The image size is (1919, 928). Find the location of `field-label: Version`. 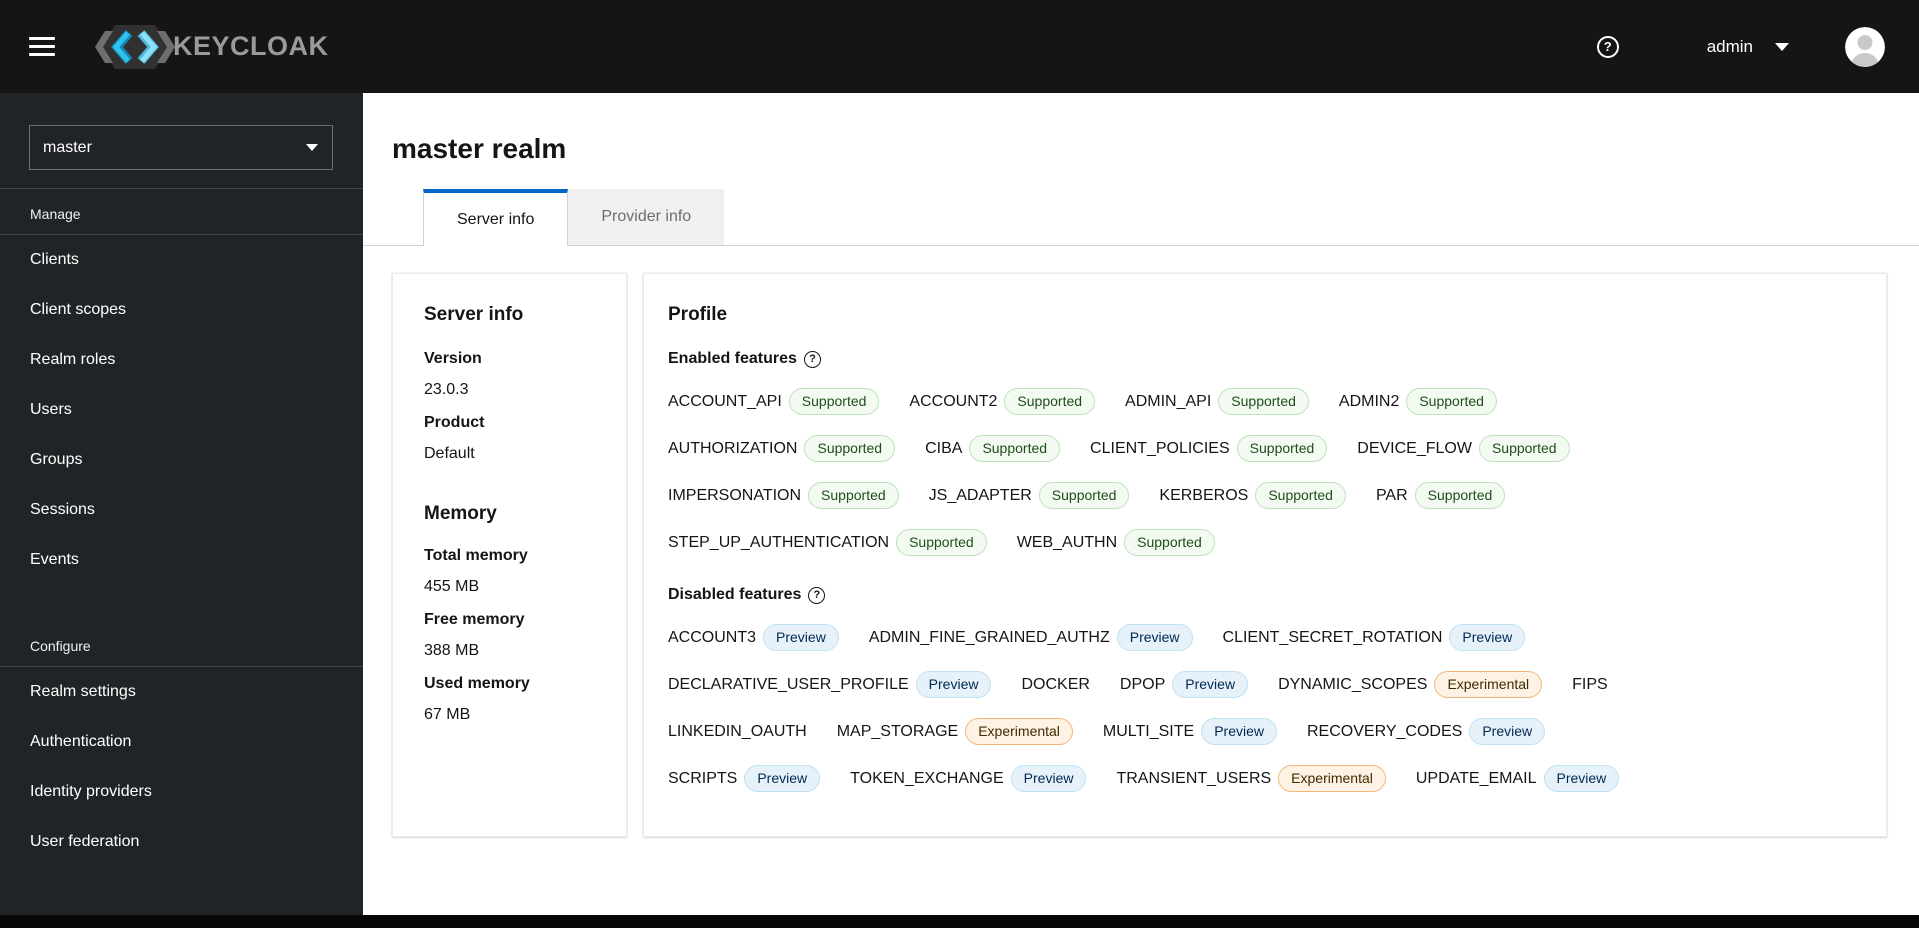

field-label: Version is located at coordinates (453, 358).